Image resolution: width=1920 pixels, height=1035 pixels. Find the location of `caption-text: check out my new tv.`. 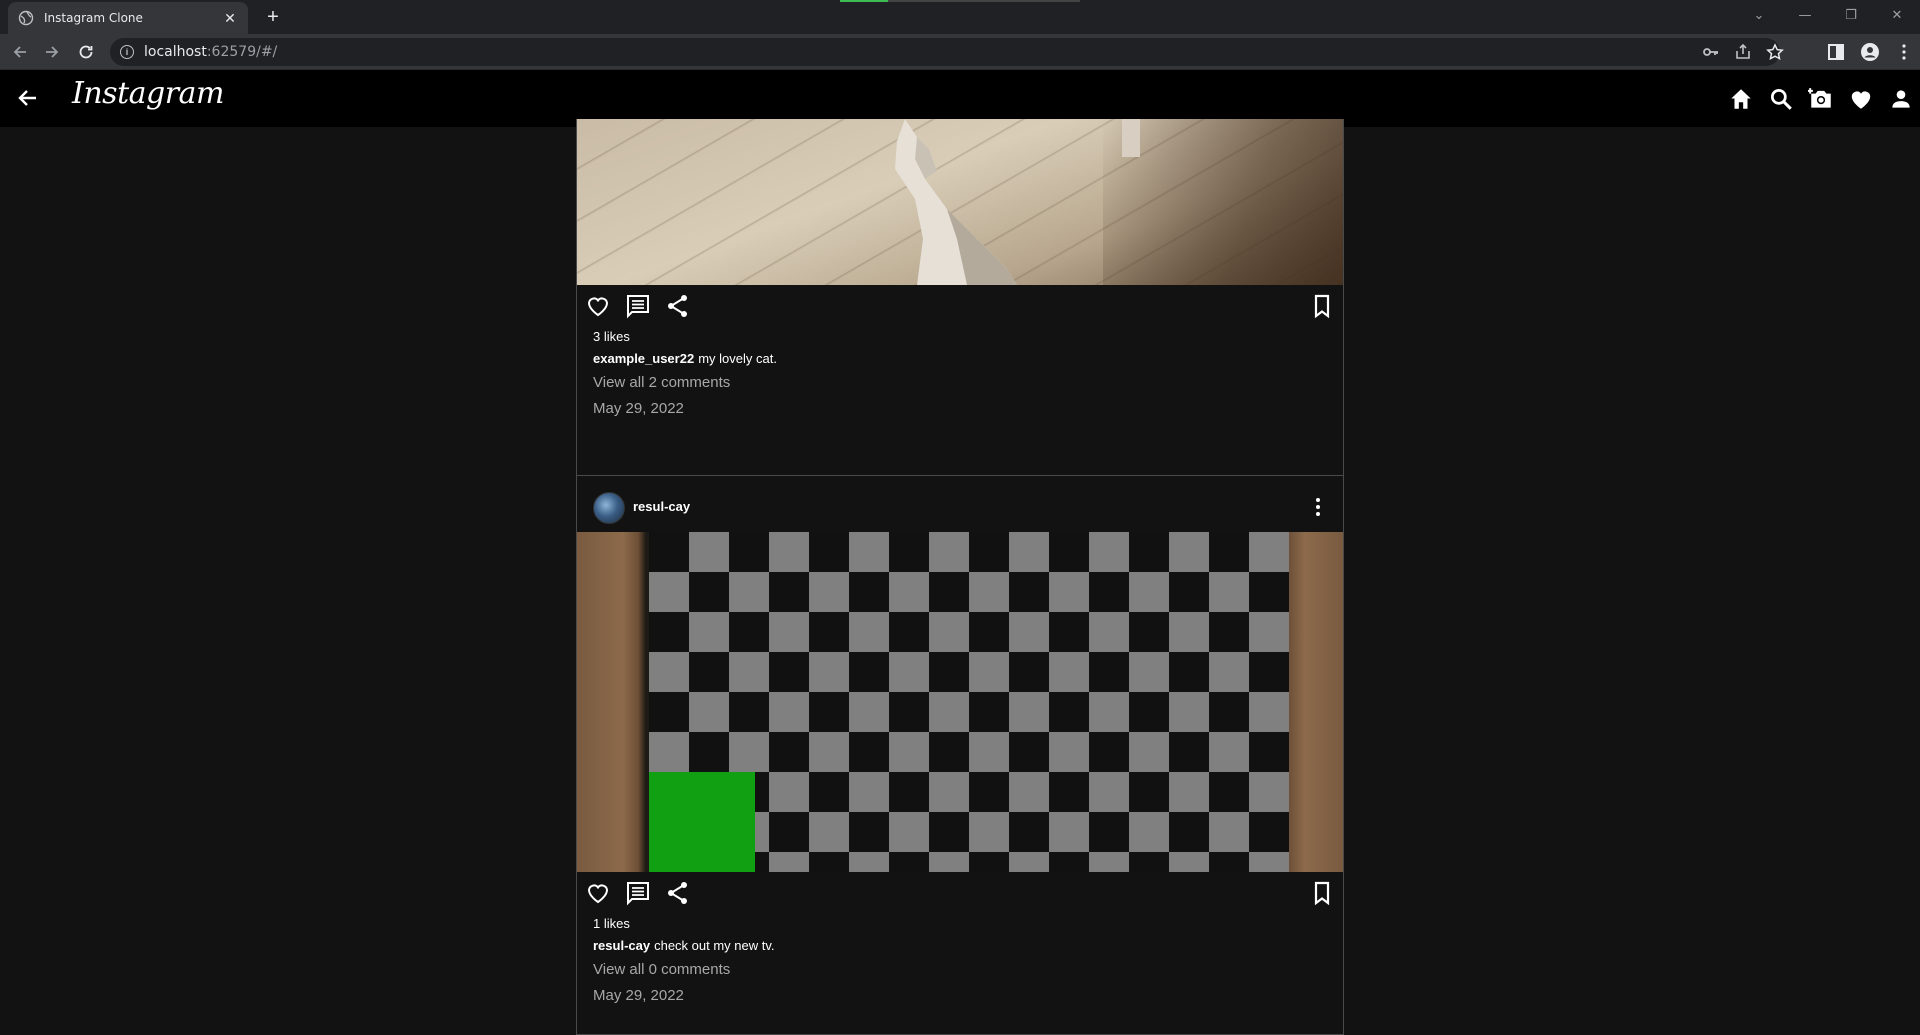

caption-text: check out my new tv. is located at coordinates (714, 945).